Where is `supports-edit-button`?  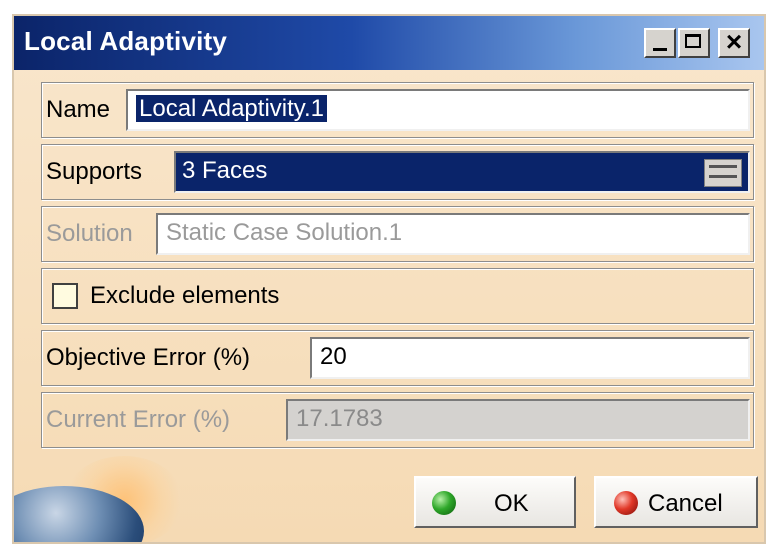
supports-edit-button is located at coordinates (723, 173).